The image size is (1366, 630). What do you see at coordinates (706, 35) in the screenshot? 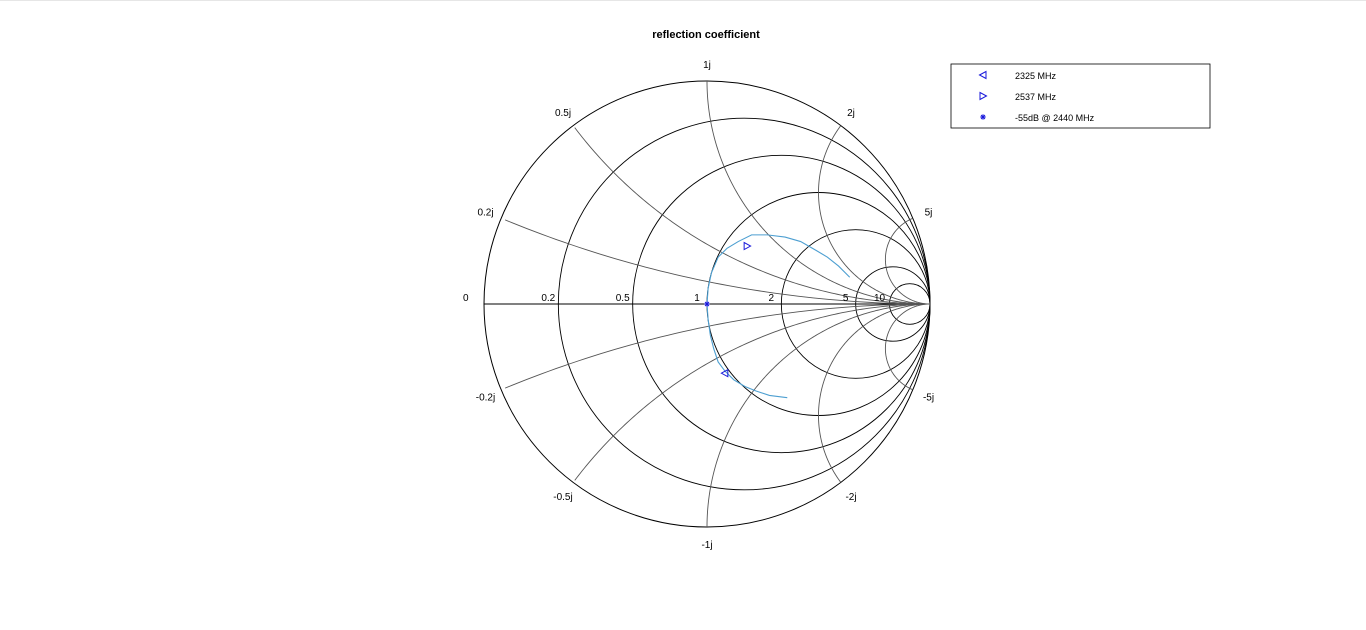
I see `chart-title: reflection coefficient` at bounding box center [706, 35].